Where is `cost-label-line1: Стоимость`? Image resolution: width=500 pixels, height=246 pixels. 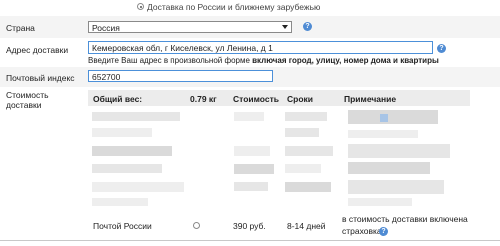
cost-label-line1: Стоимость is located at coordinates (27, 95).